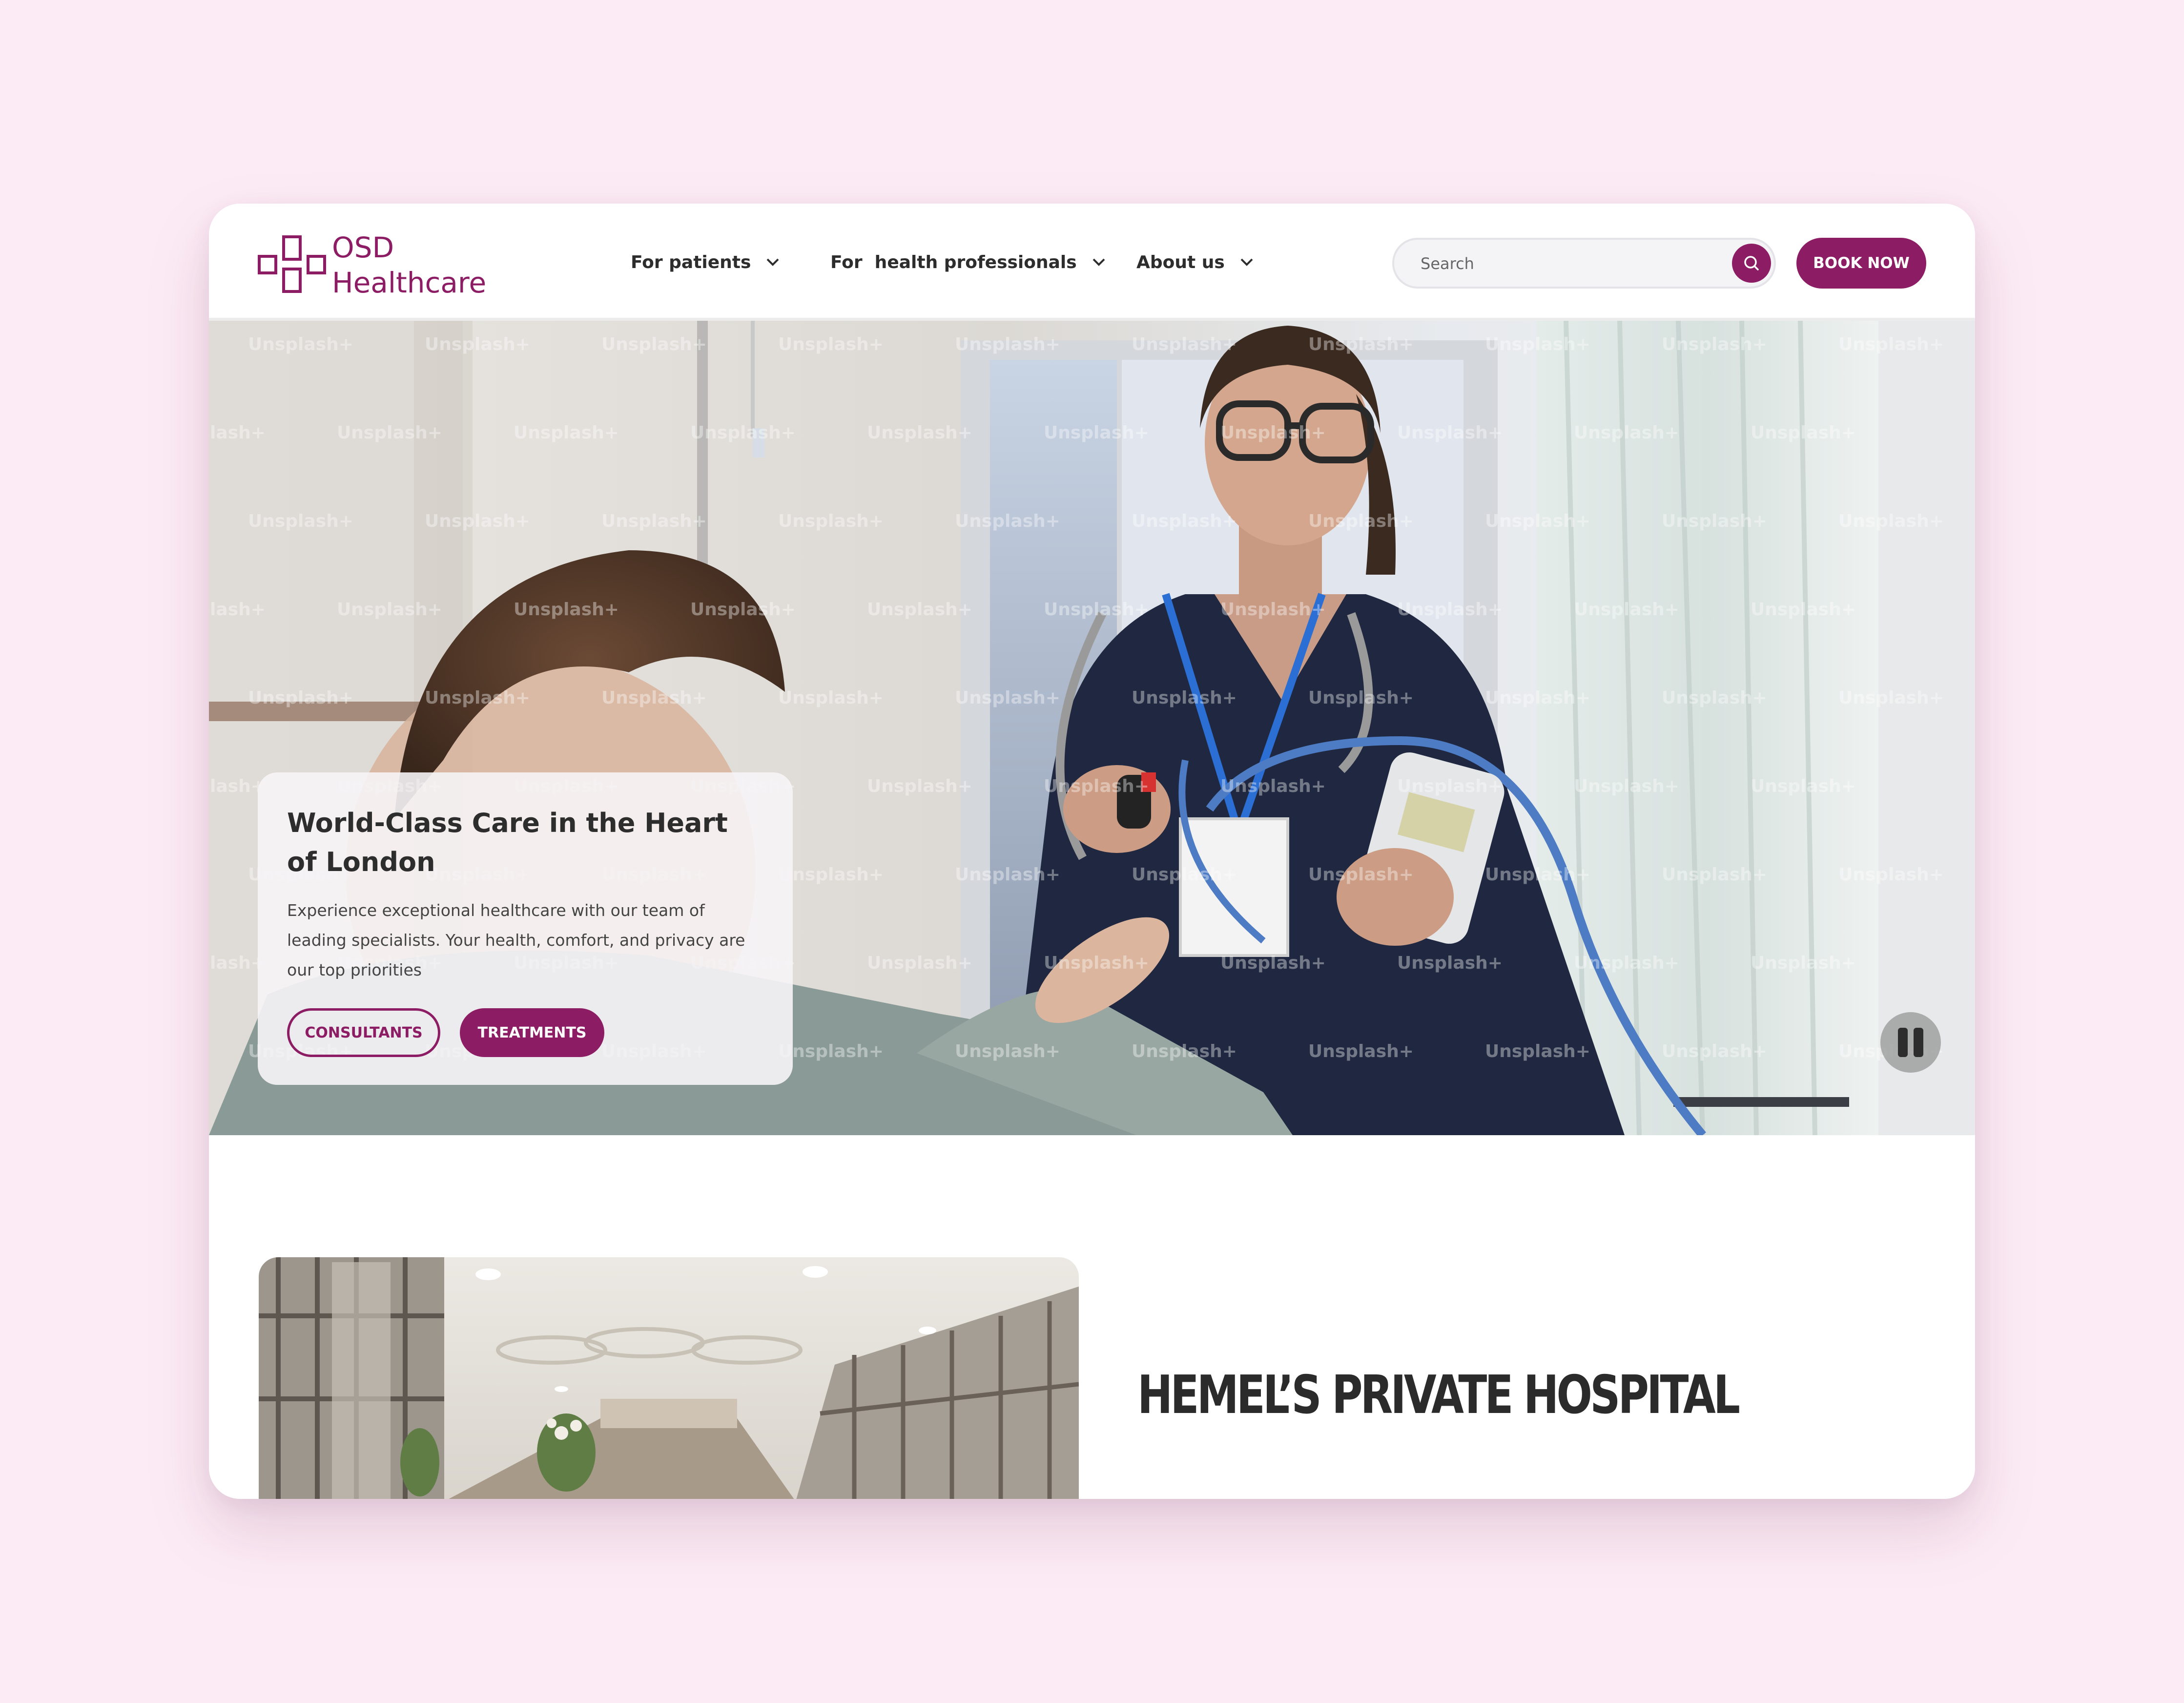 The height and width of the screenshot is (1703, 2184). I want to click on nav-for-patients-label: For patients, so click(691, 262).